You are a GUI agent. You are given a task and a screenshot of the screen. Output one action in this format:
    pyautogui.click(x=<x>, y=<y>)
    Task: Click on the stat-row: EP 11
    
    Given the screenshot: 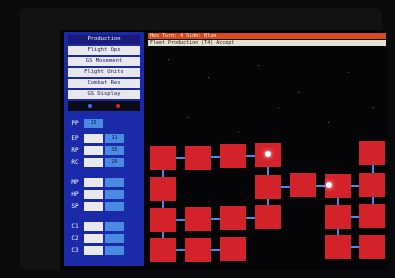 What is the action you would take?
    pyautogui.click(x=104, y=138)
    